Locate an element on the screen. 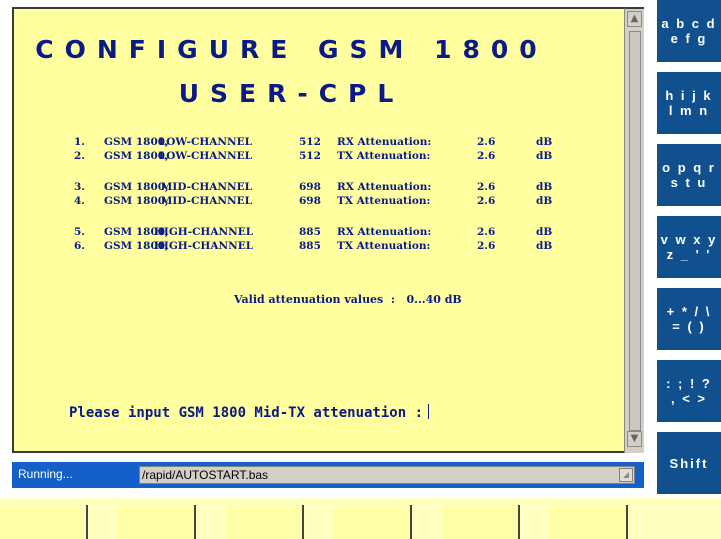 The height and width of the screenshot is (539, 721). page-subtitle: USER-CPL is located at coordinates (291, 93).